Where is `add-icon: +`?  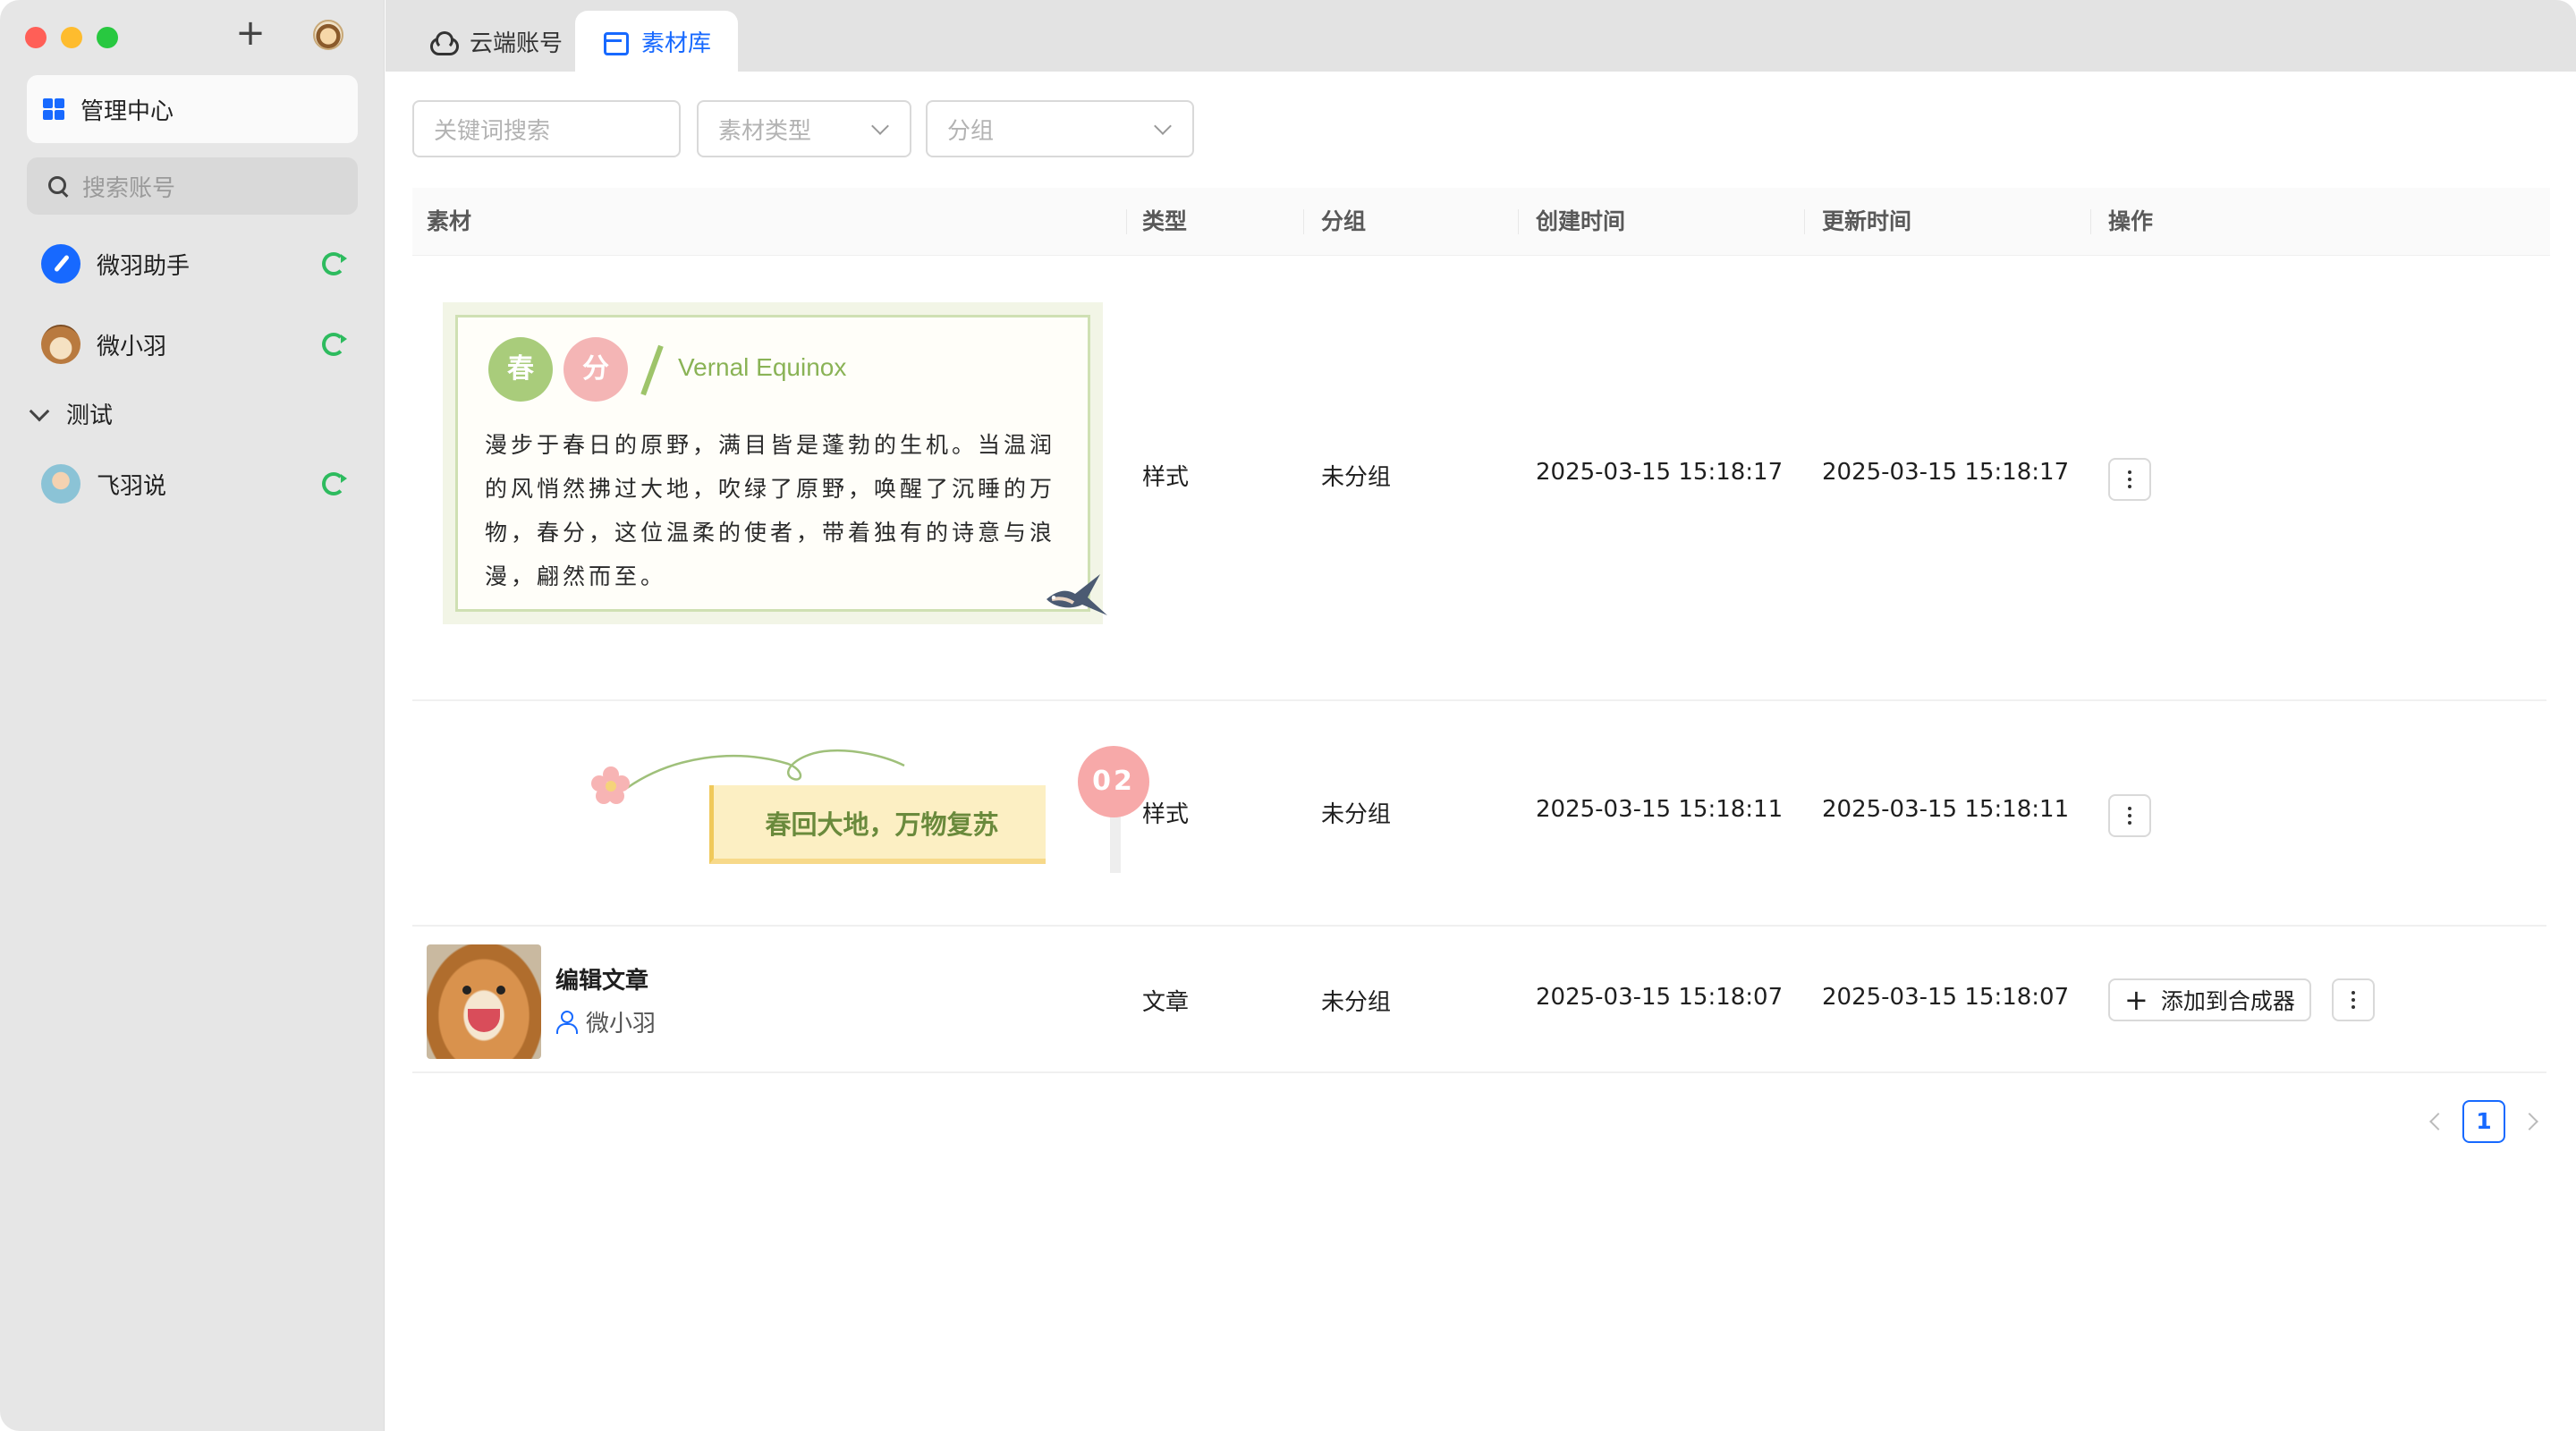 add-icon: + is located at coordinates (250, 33).